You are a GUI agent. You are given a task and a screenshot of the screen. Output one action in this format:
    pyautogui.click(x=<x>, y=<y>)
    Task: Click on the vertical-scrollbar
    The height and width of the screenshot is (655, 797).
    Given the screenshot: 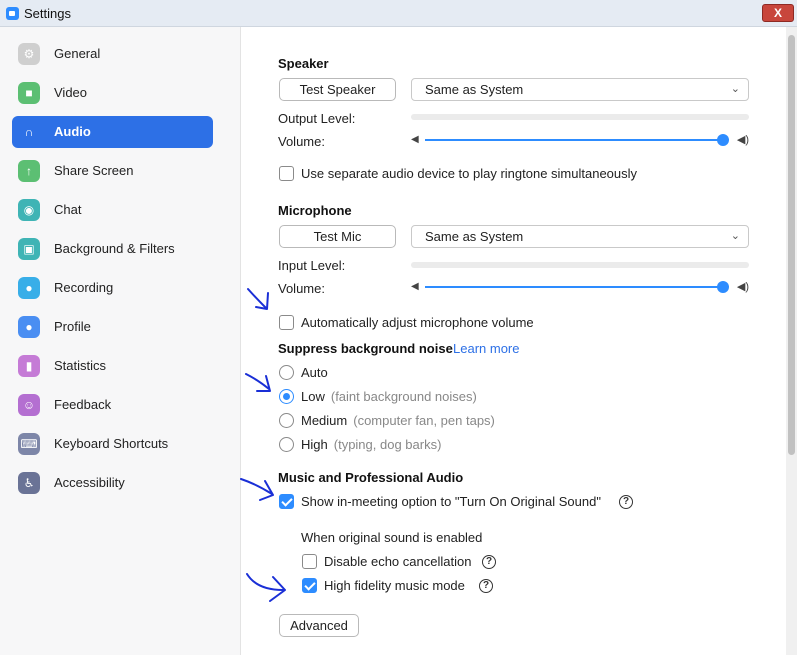 What is the action you would take?
    pyautogui.click(x=791, y=341)
    